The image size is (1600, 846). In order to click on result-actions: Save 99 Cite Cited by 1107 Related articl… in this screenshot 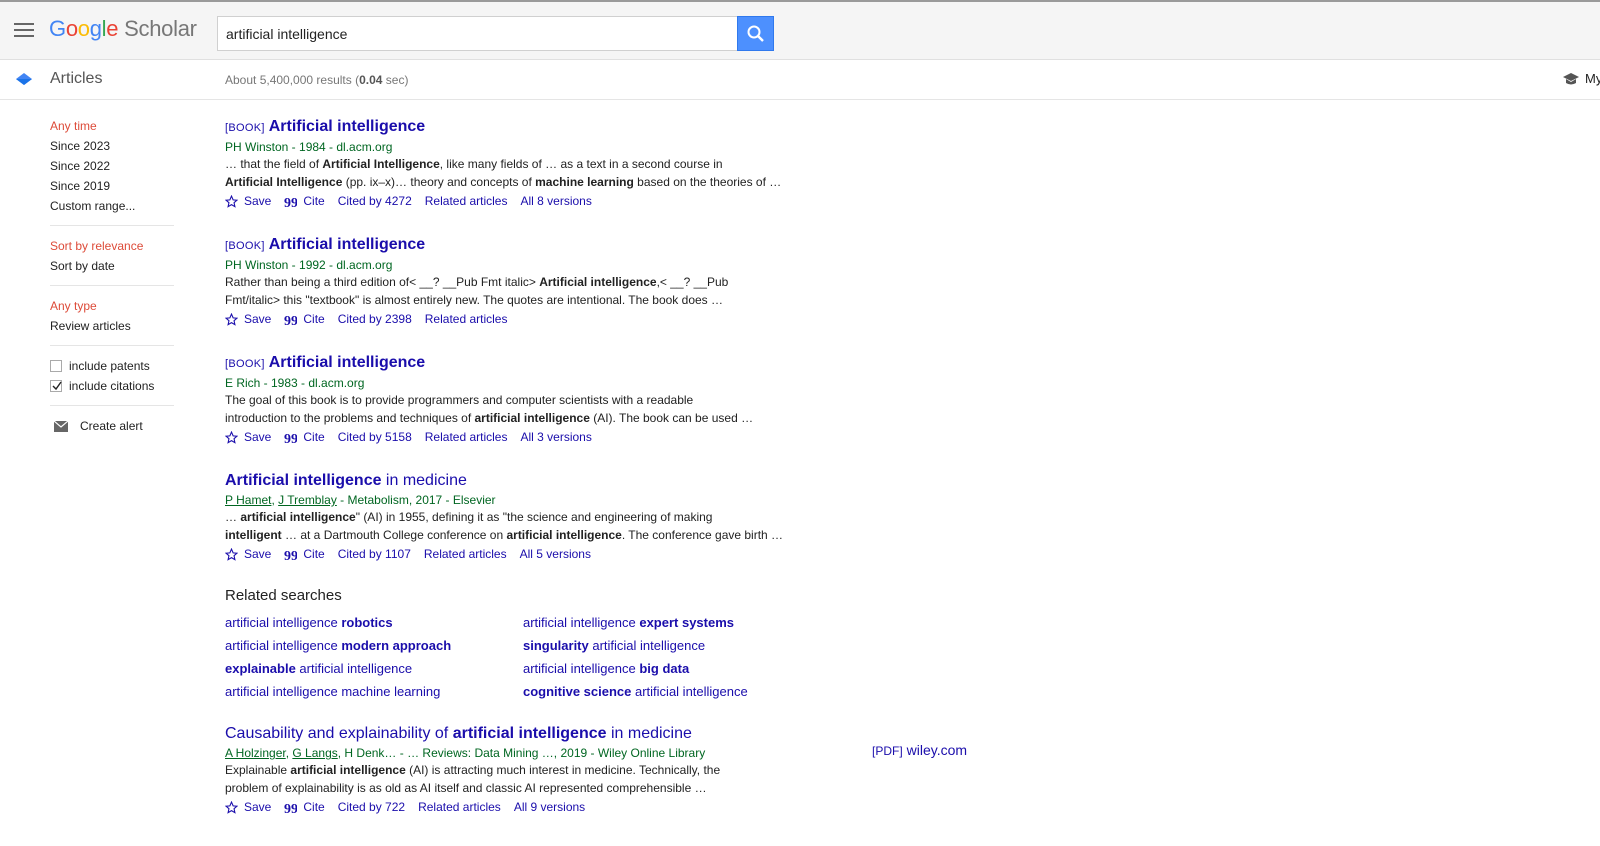, I will do `click(605, 554)`.